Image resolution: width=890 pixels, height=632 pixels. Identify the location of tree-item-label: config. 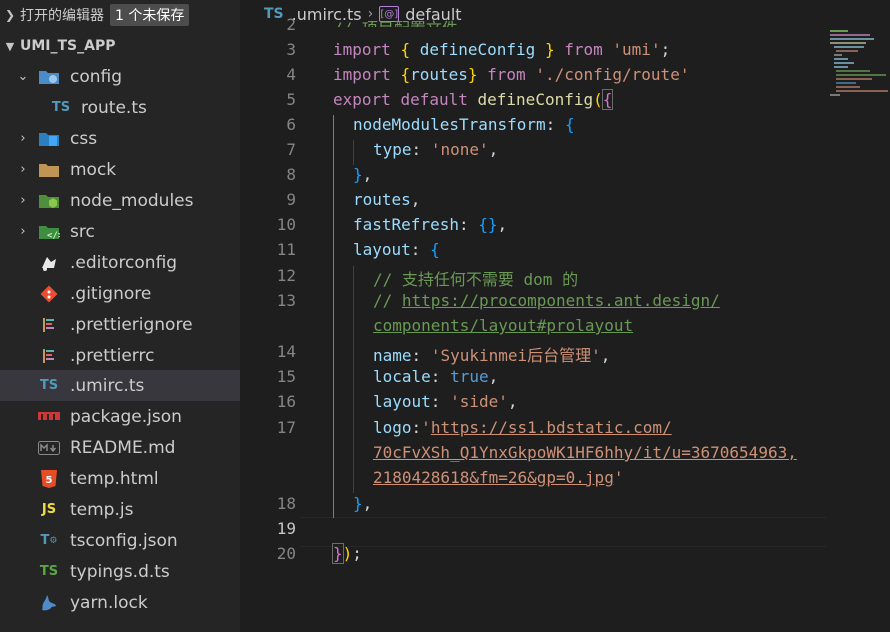
(96, 76).